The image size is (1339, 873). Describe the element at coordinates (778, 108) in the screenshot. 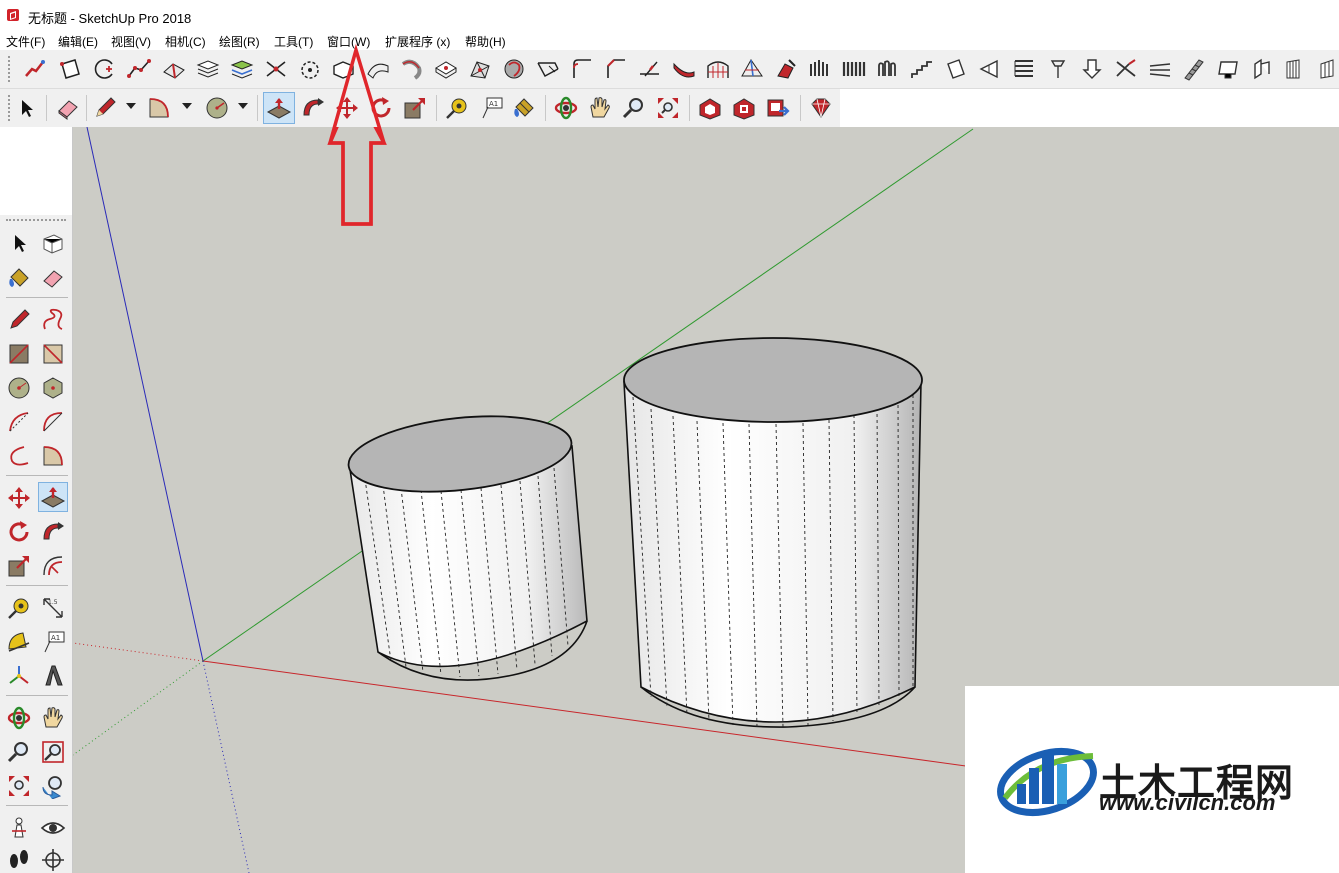

I see `send-to-layout-icon` at that location.